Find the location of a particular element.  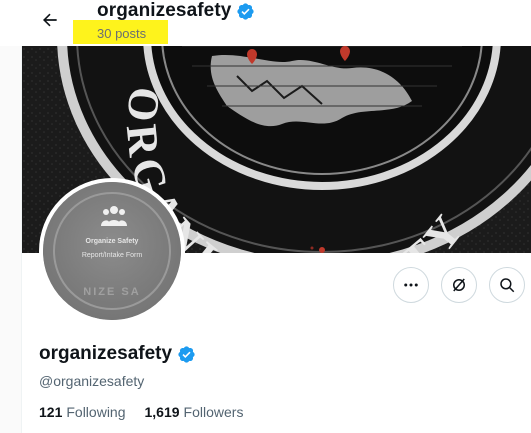

search-button is located at coordinates (507, 285).